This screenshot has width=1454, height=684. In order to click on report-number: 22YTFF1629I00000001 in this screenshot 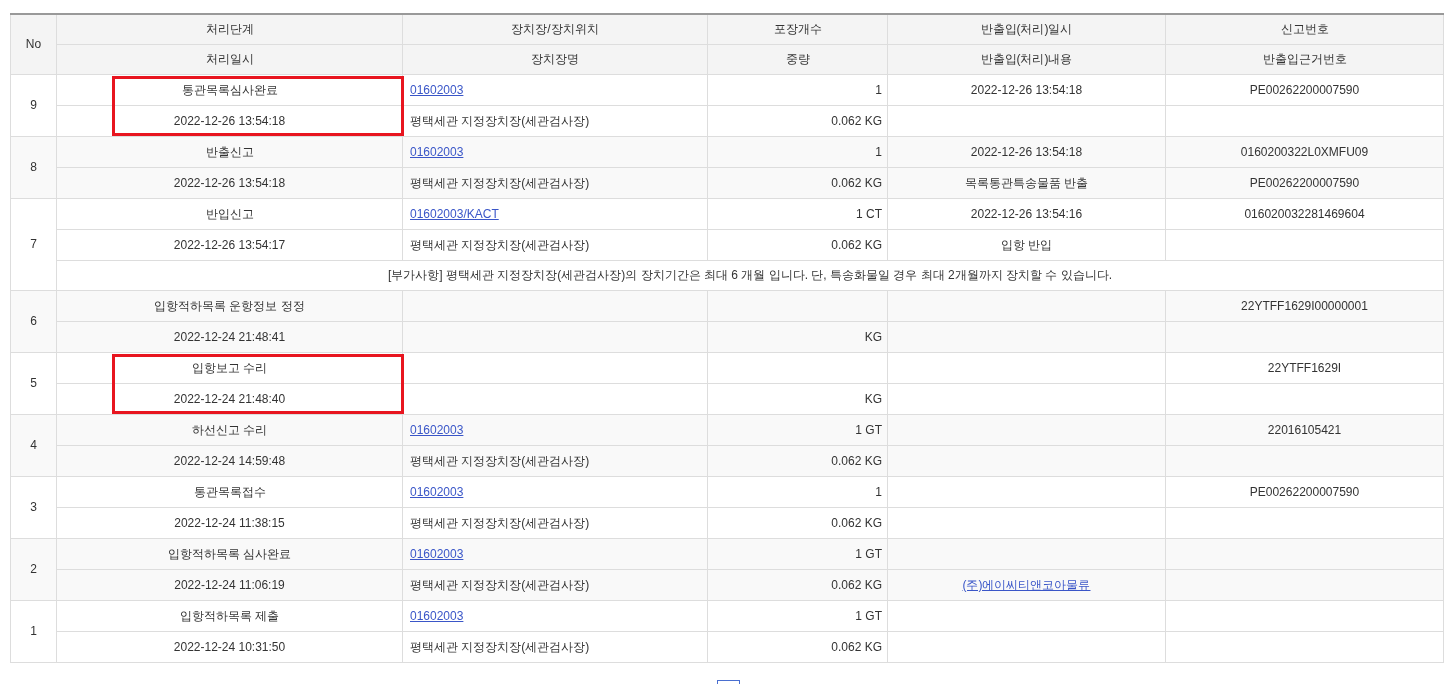, I will do `click(1304, 305)`.